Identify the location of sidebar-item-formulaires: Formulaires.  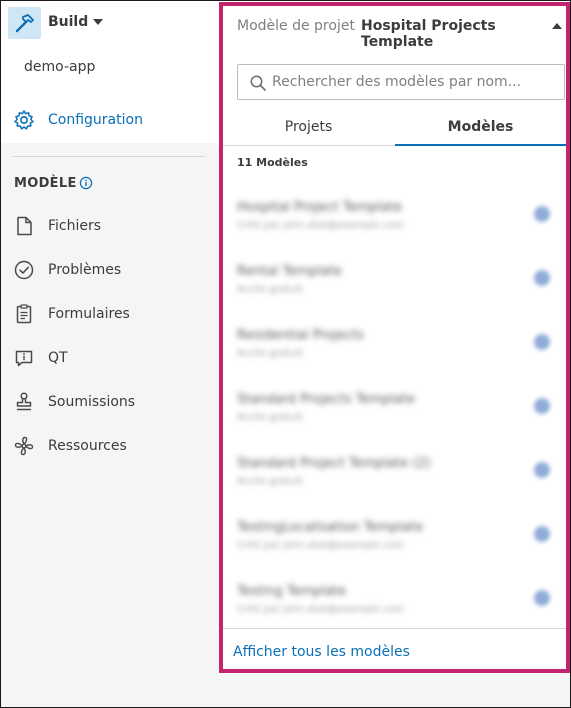
(110, 314).